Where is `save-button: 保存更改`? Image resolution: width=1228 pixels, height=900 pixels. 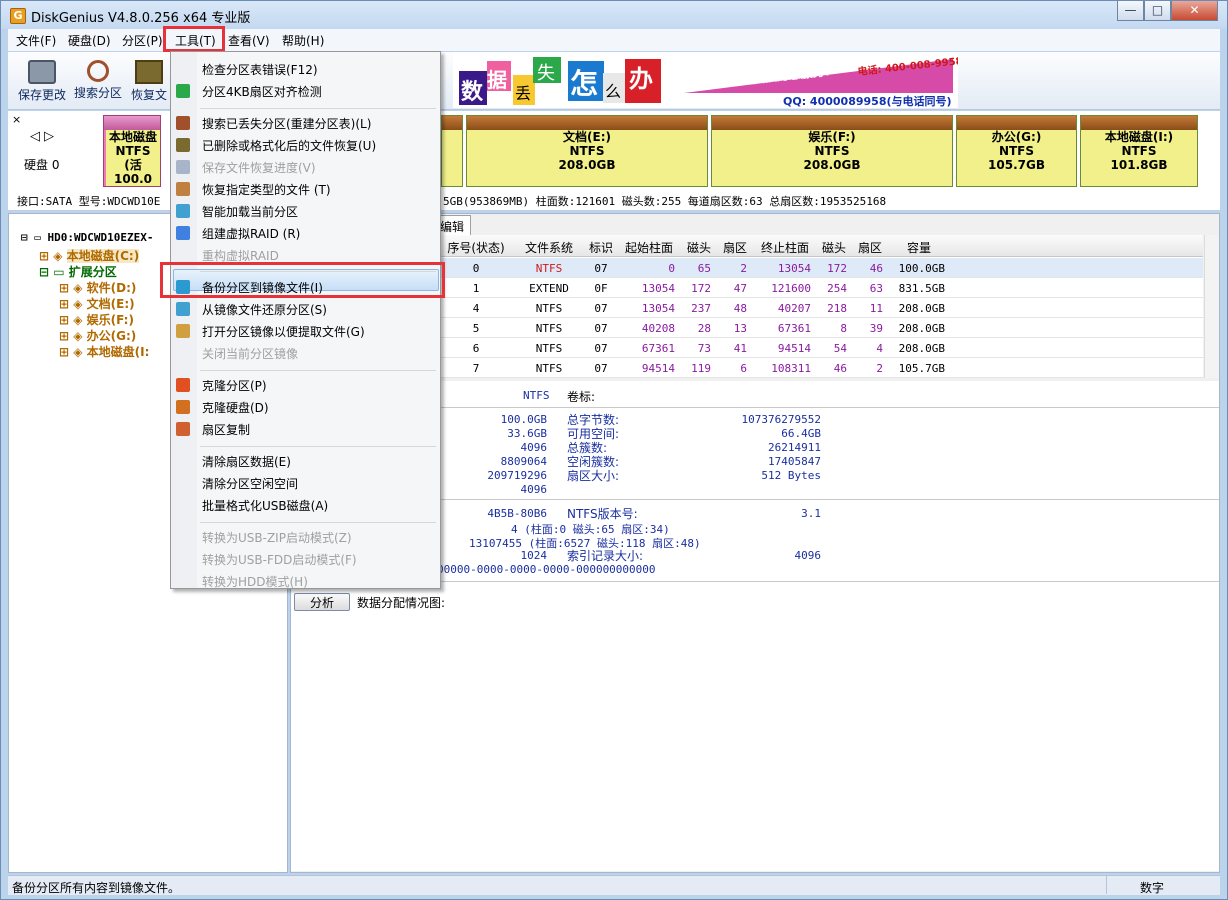 save-button: 保存更改 is located at coordinates (42, 81).